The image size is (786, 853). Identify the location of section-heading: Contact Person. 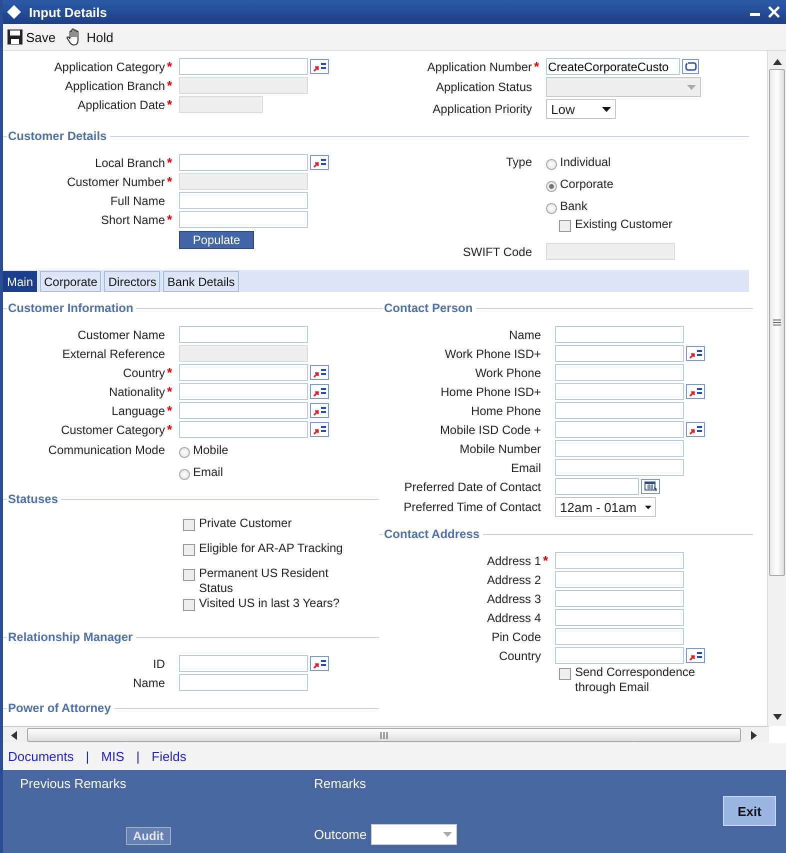
(428, 308).